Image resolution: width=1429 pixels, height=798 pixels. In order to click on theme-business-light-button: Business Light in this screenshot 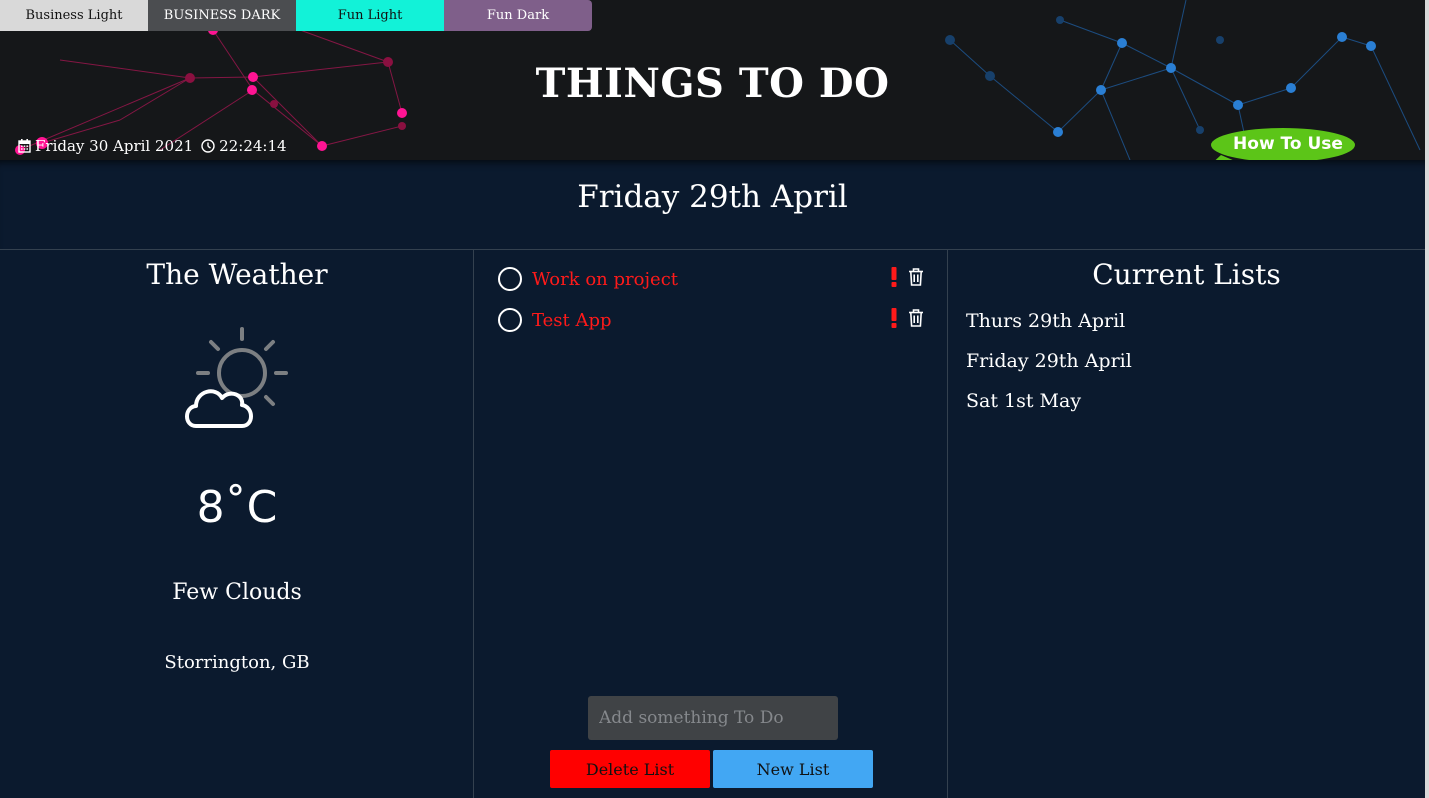, I will do `click(74, 15)`.